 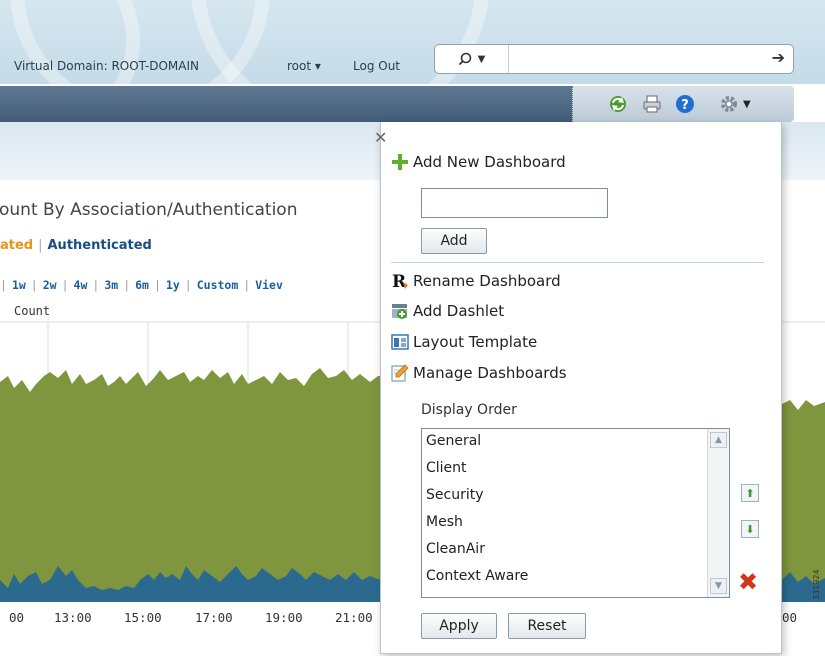 I want to click on range-6m: 6m, so click(x=142, y=285).